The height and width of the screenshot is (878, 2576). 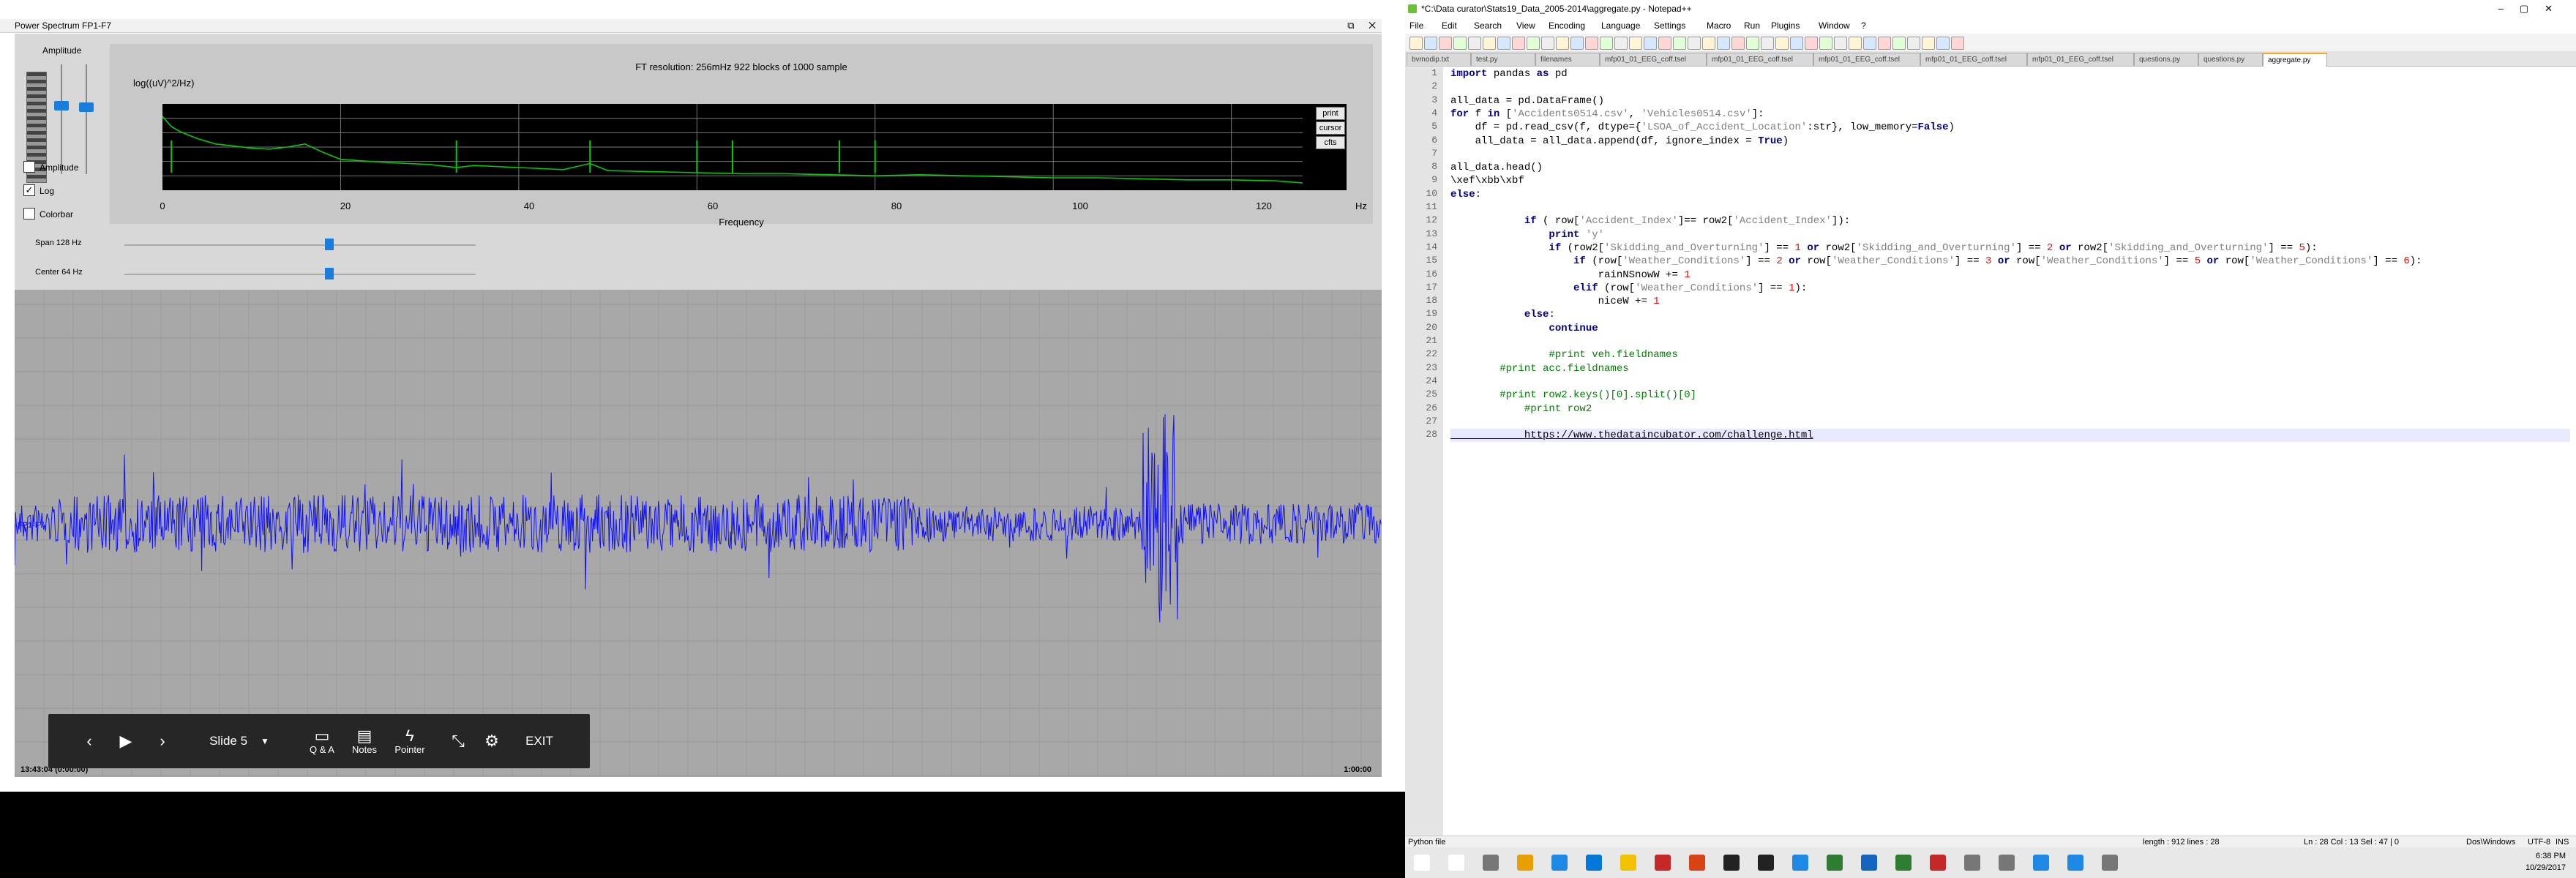 What do you see at coordinates (539, 741) in the screenshot?
I see `exit-button: EXIT` at bounding box center [539, 741].